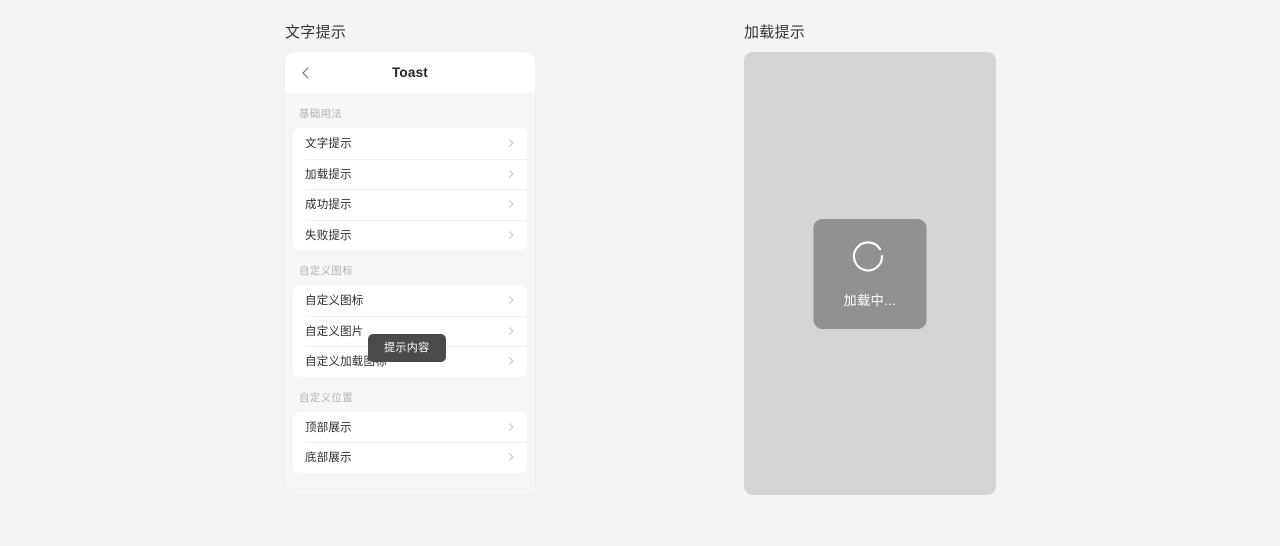 The height and width of the screenshot is (546, 1280). I want to click on group-custom-position: 自定义位置 顶部展示 底部展示, so click(410, 425).